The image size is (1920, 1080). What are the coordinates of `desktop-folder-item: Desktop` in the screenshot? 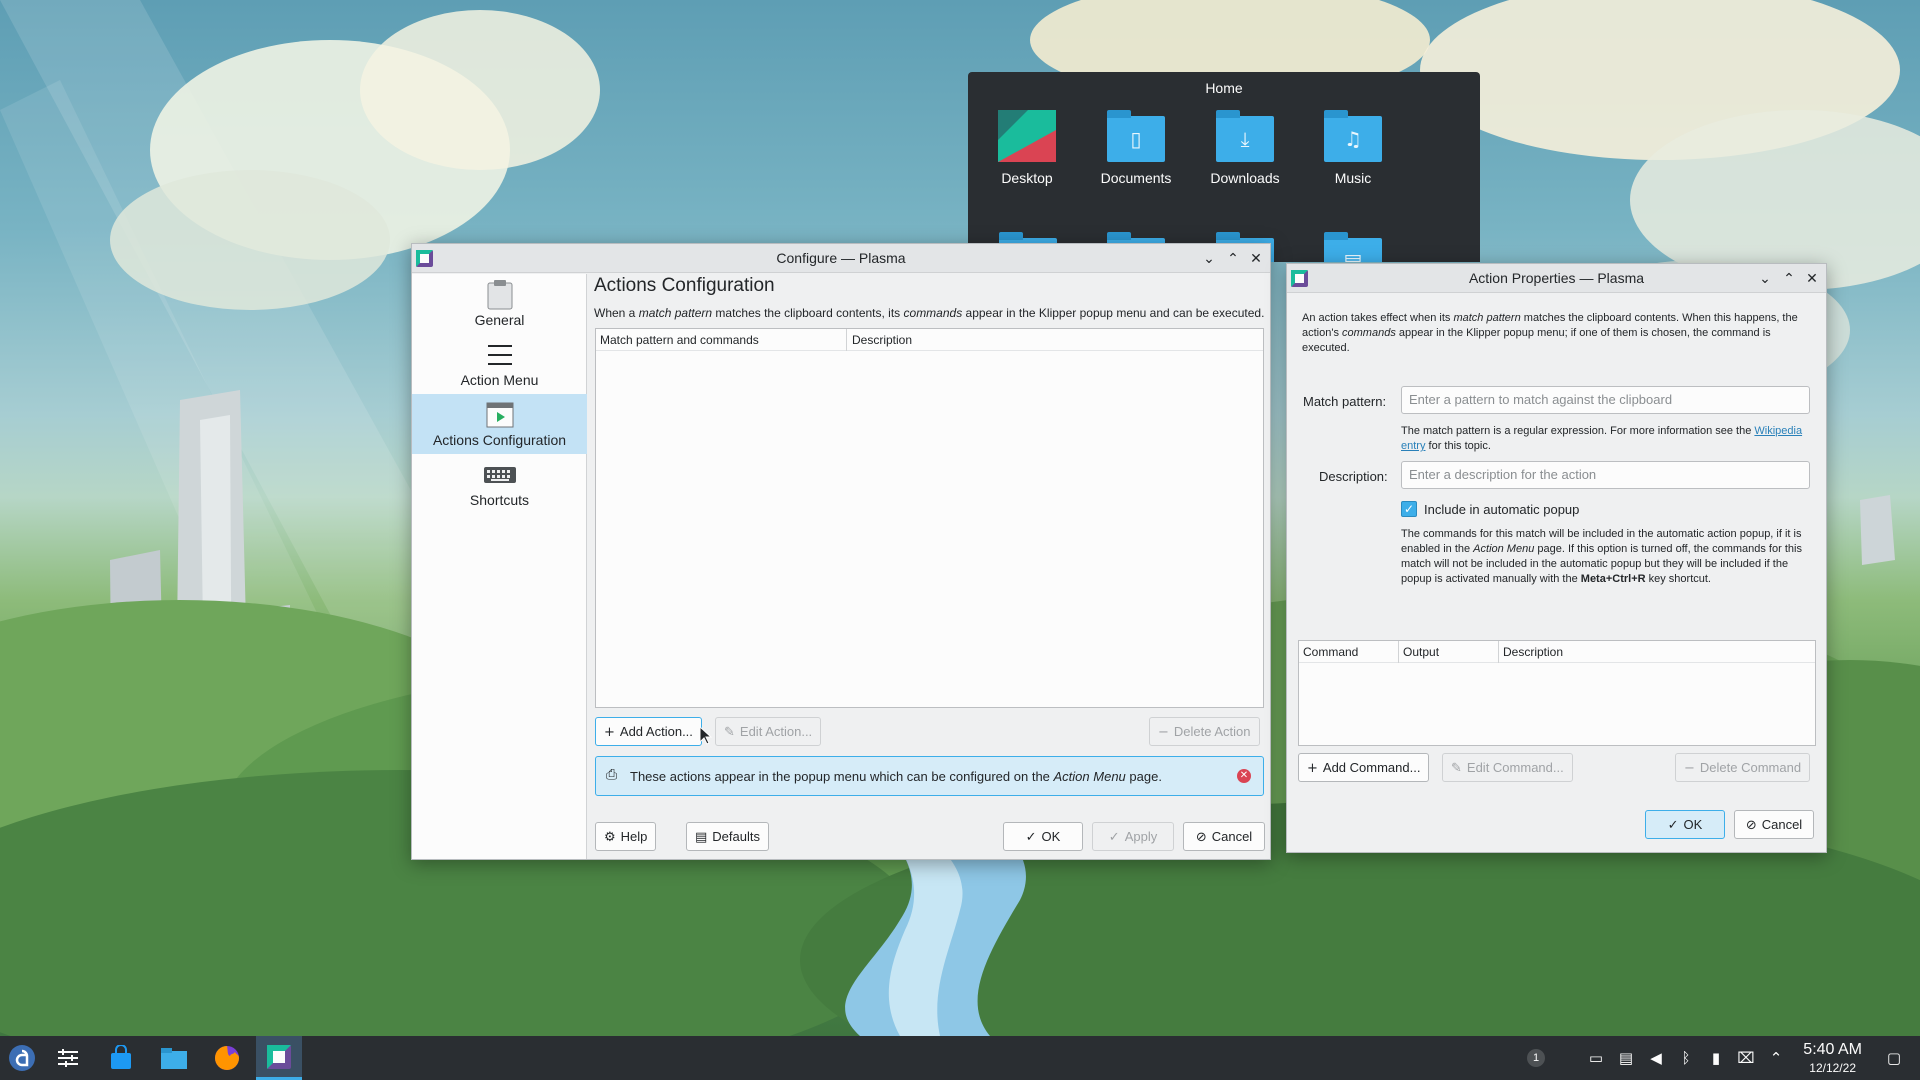 It's located at (1027, 148).